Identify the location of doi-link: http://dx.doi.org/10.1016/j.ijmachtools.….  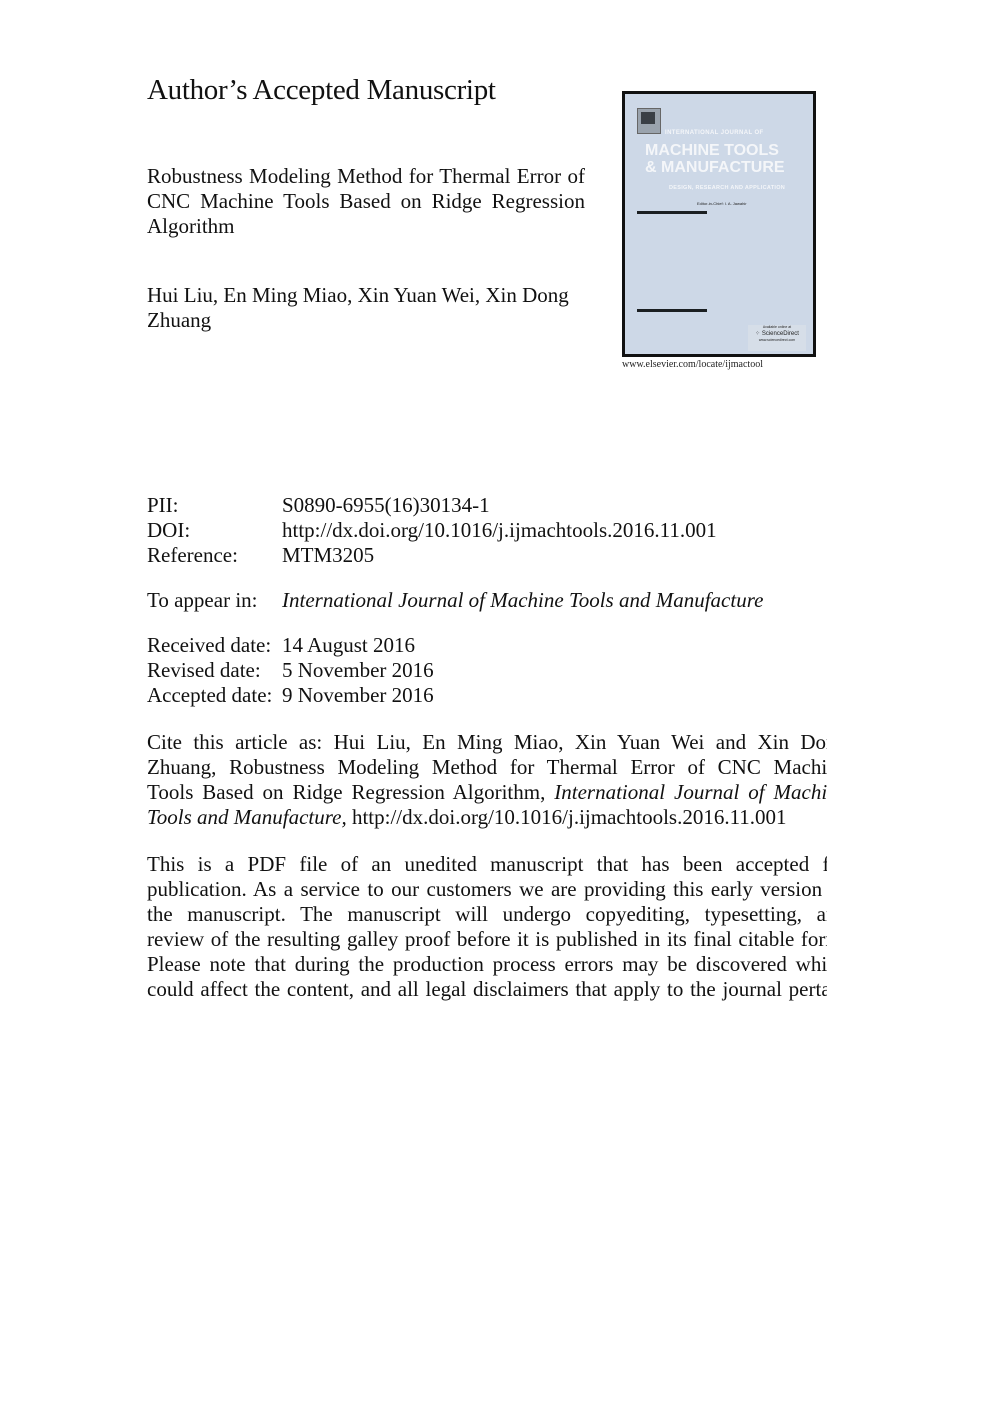
(499, 530).